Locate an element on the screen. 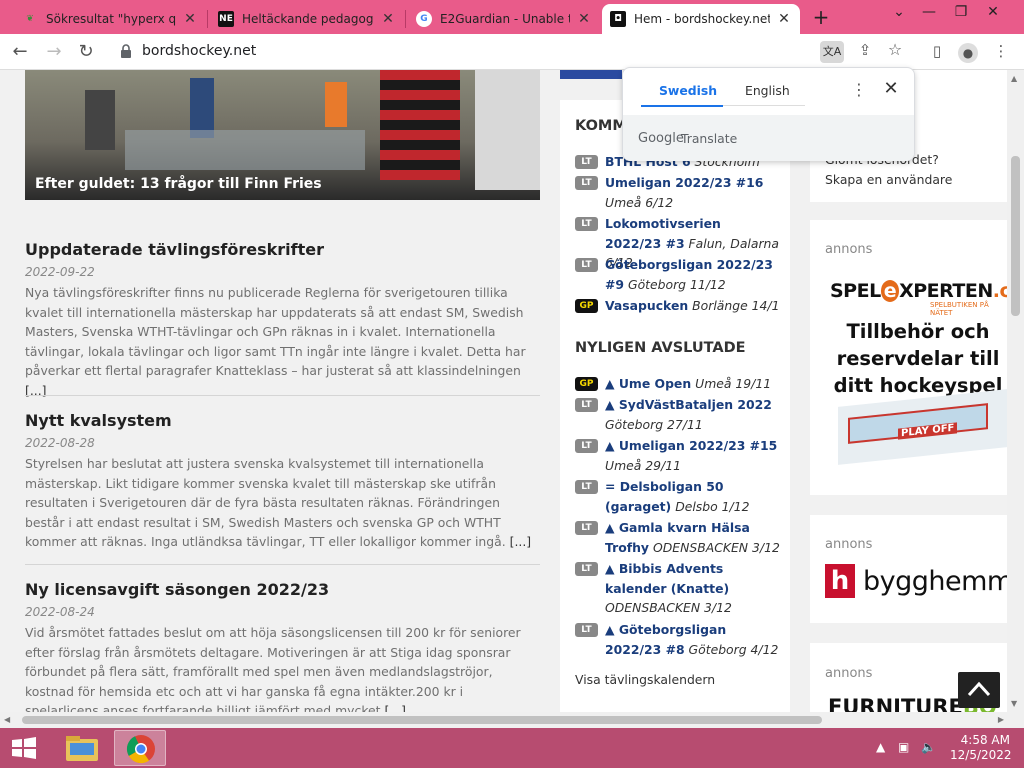 The width and height of the screenshot is (1024, 768). menu-kebab-icon: ⋮ is located at coordinates (1001, 53).